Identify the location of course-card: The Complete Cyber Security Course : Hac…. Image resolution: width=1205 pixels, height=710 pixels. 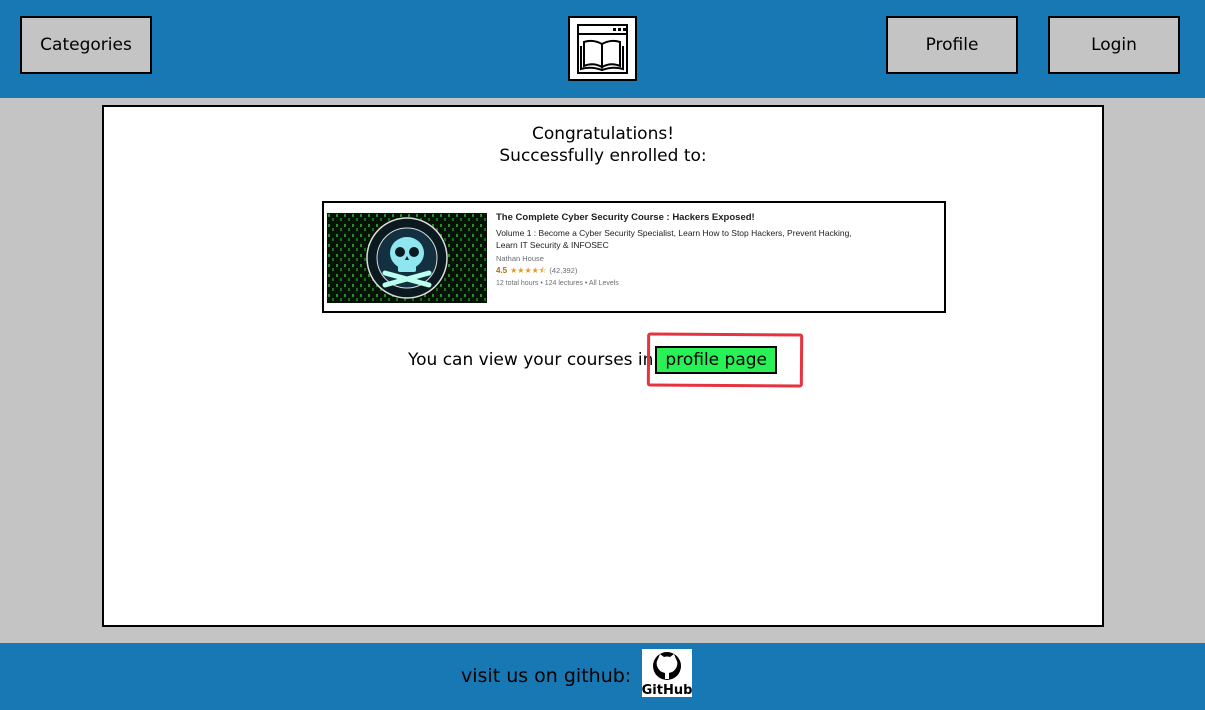
(634, 257).